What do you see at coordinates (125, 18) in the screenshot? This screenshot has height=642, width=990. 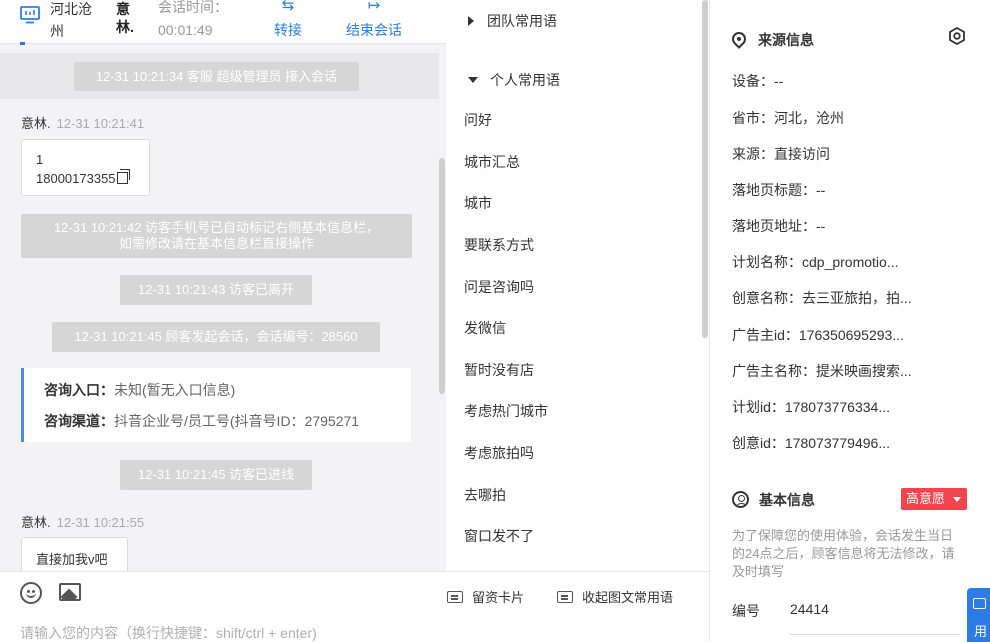 I see `visitor-name: 意林.` at bounding box center [125, 18].